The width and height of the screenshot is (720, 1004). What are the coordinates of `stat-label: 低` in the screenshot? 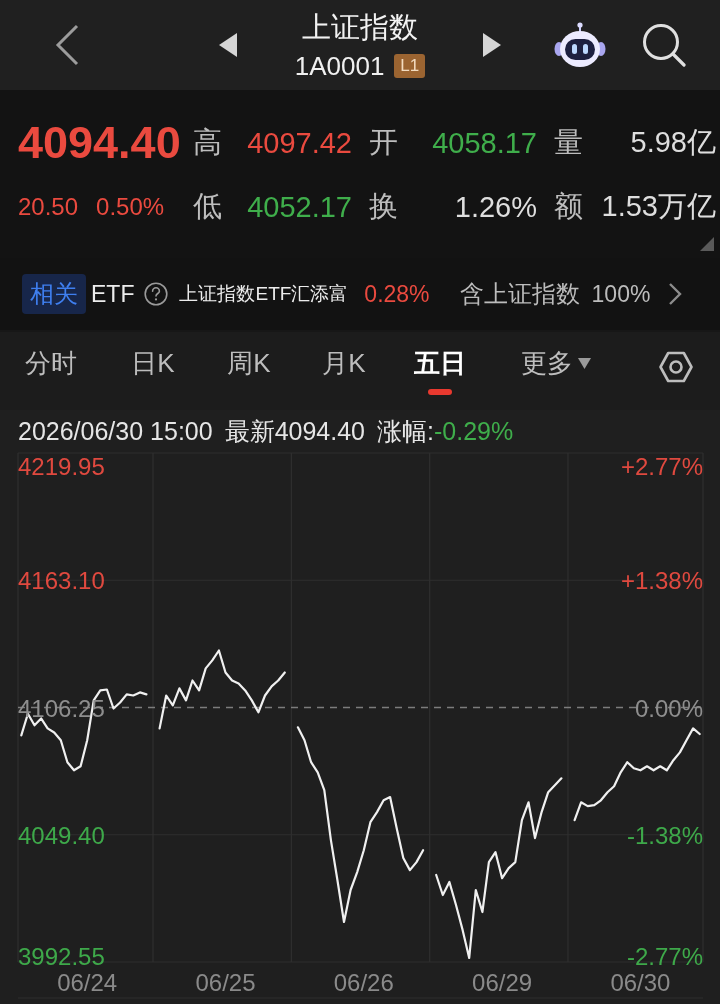 It's located at (207, 206).